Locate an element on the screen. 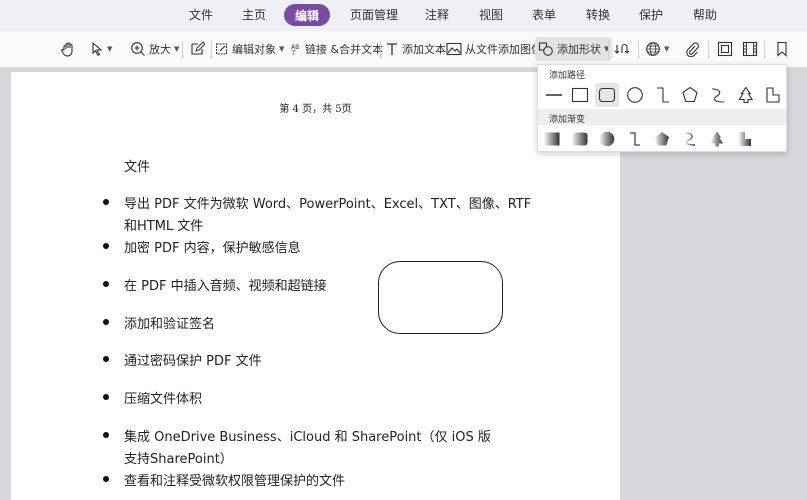 The height and width of the screenshot is (500, 807). gradient-rectangle-shape-button is located at coordinates (552, 139).